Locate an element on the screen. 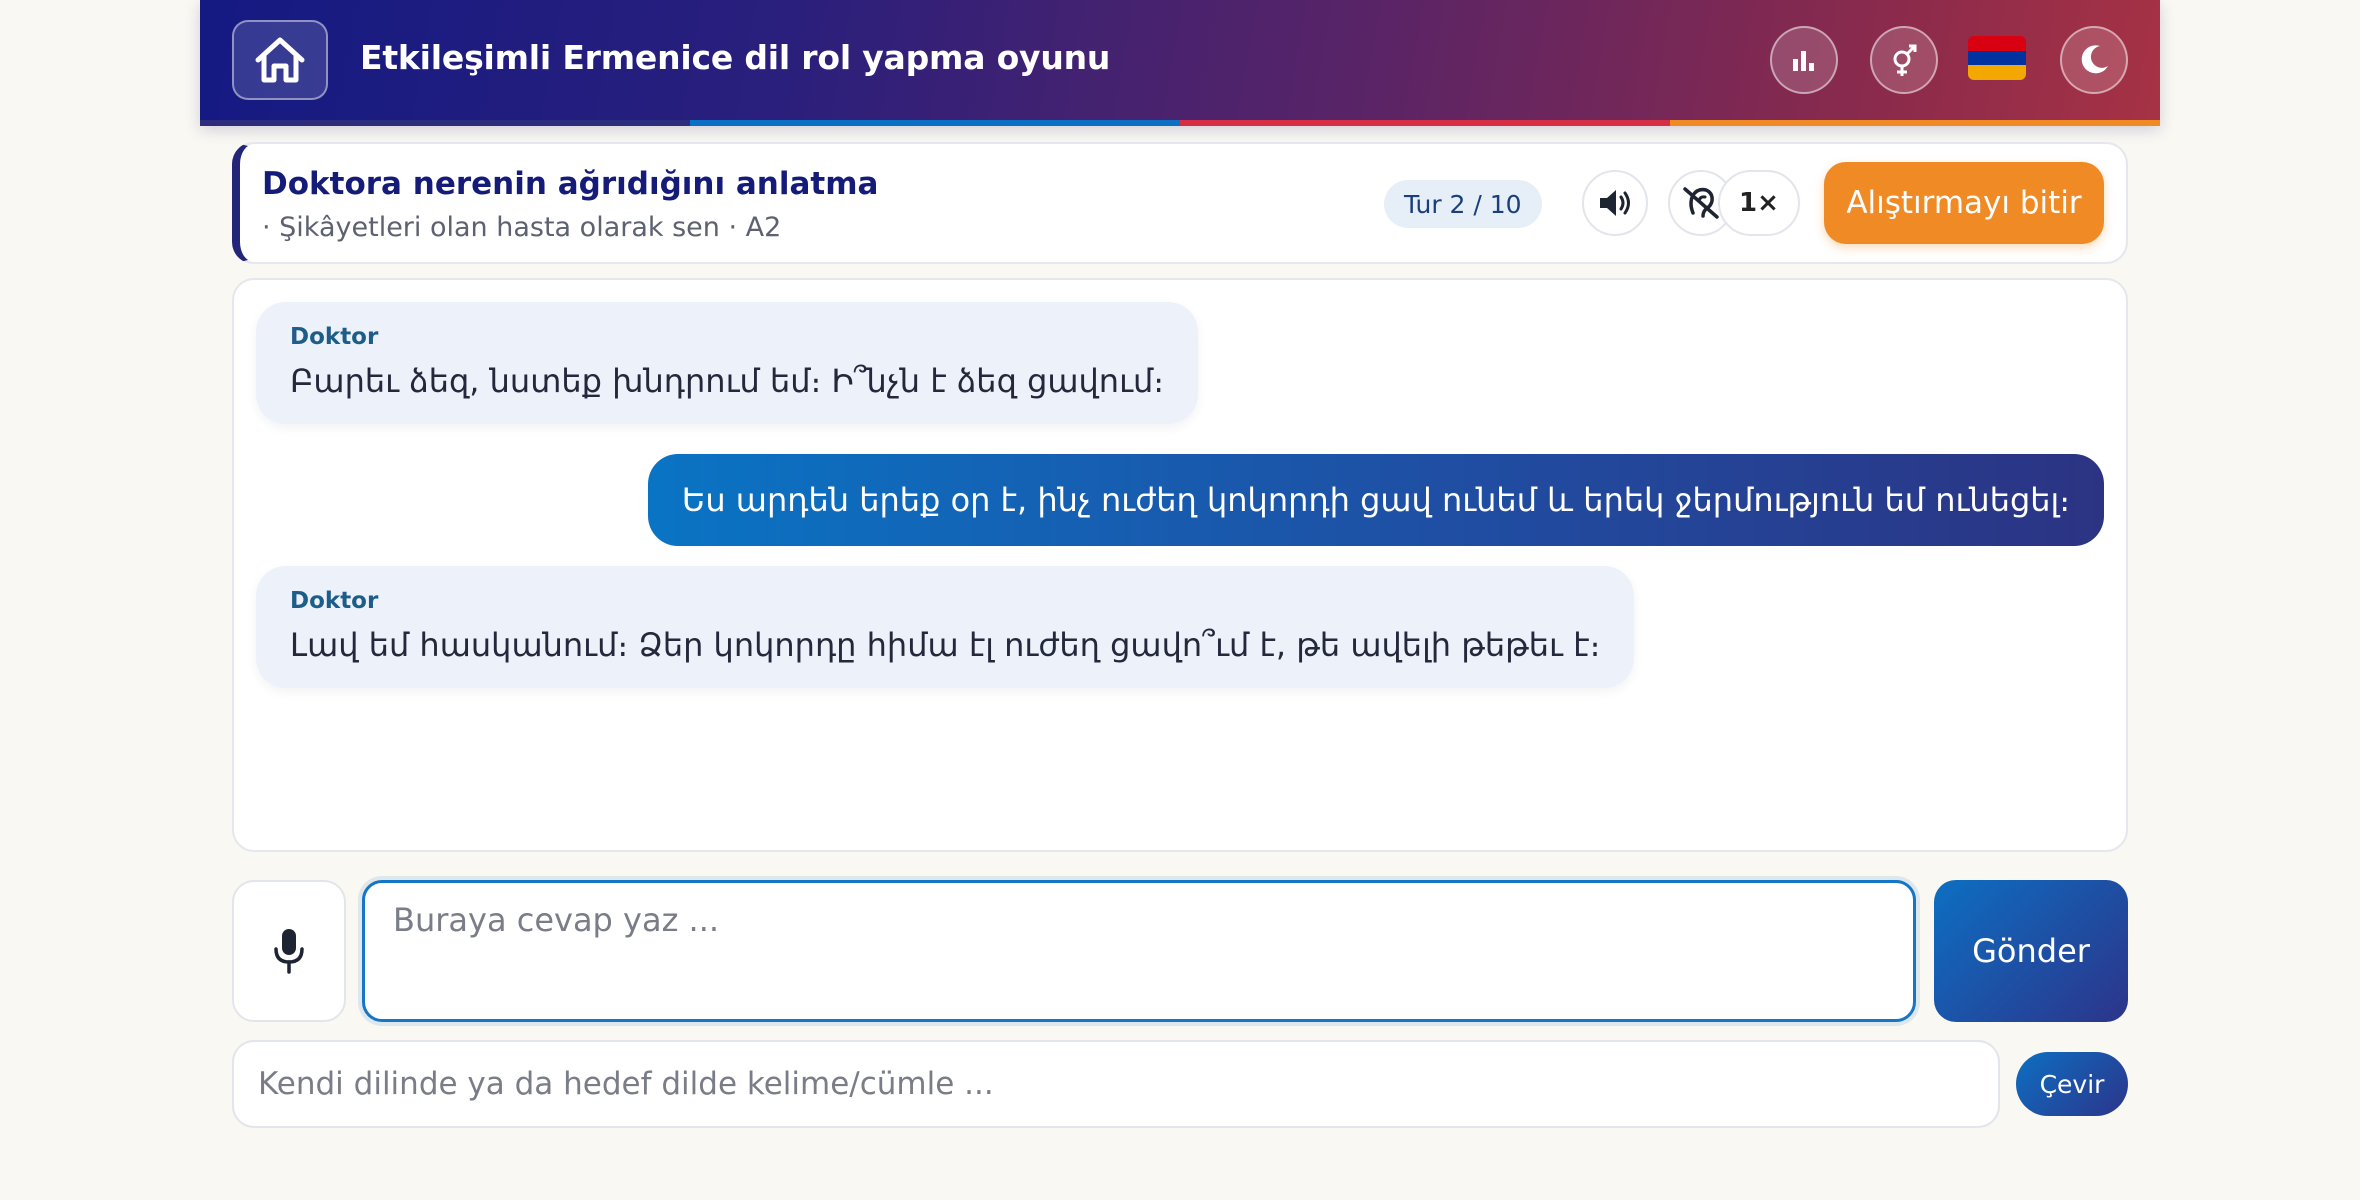 The height and width of the screenshot is (1200, 2360). stats-icon is located at coordinates (1803, 61).